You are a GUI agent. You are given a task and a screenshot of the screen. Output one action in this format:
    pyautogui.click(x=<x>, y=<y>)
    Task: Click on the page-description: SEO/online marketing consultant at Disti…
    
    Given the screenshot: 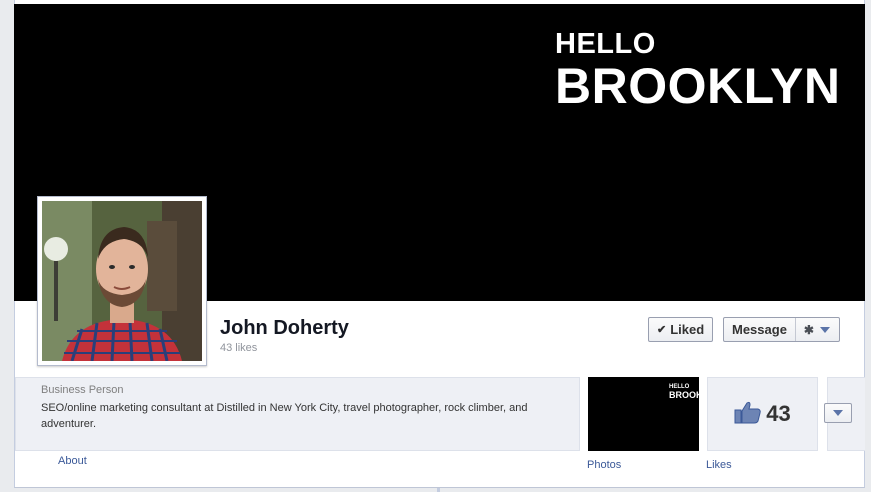 What is the action you would take?
    pyautogui.click(x=284, y=416)
    